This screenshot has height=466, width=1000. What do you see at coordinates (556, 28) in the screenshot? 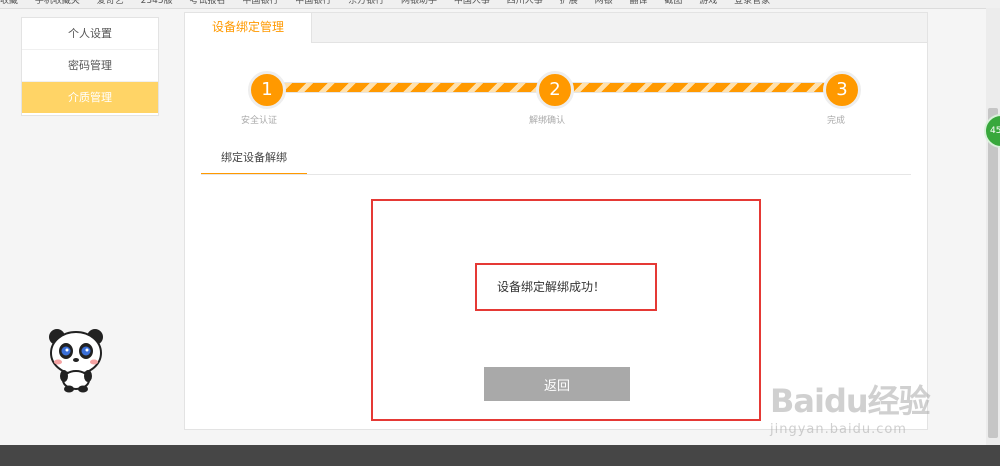
I see `panel-tabbar: 设备绑定管理` at bounding box center [556, 28].